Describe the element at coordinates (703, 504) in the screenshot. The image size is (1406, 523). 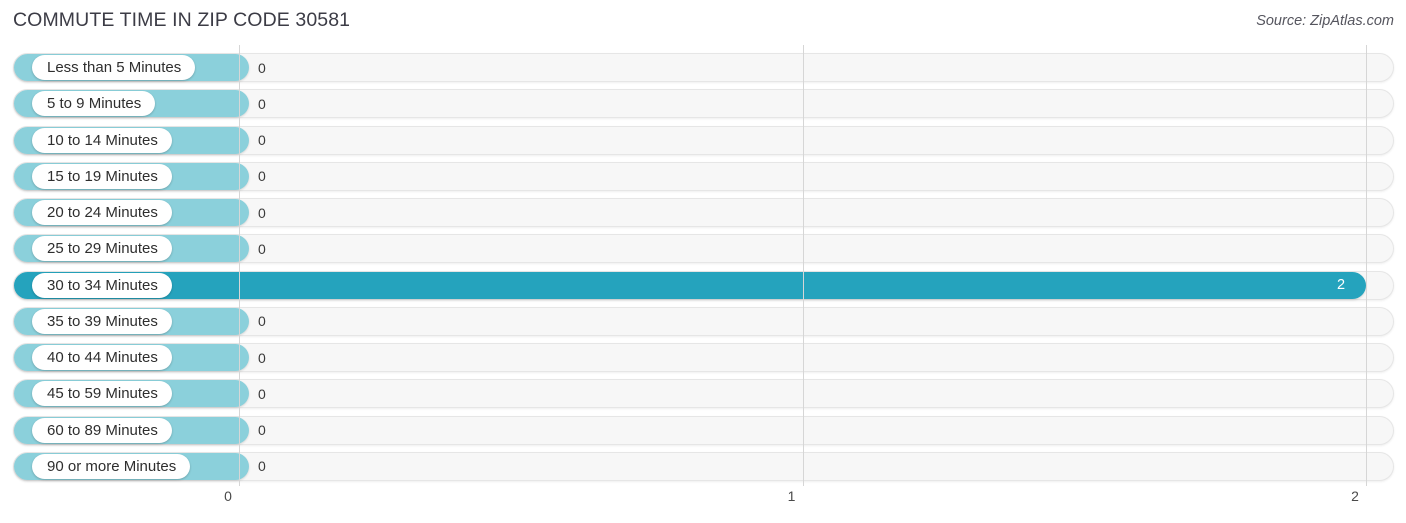
I see `x-axis: 0 1 2` at that location.